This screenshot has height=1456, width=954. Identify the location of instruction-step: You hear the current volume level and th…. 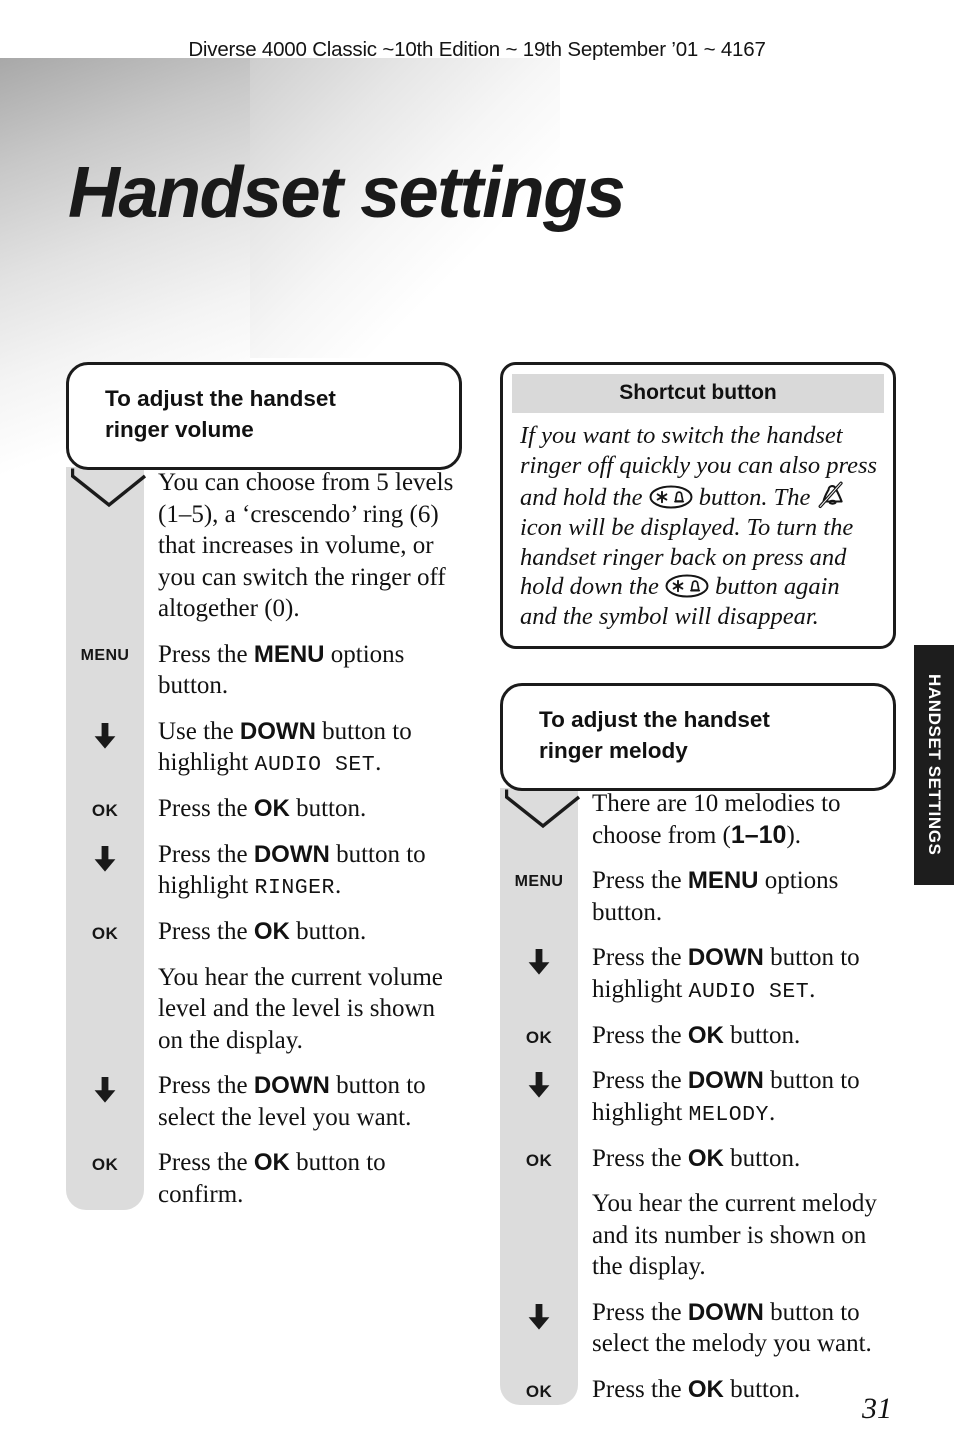
(264, 1009).